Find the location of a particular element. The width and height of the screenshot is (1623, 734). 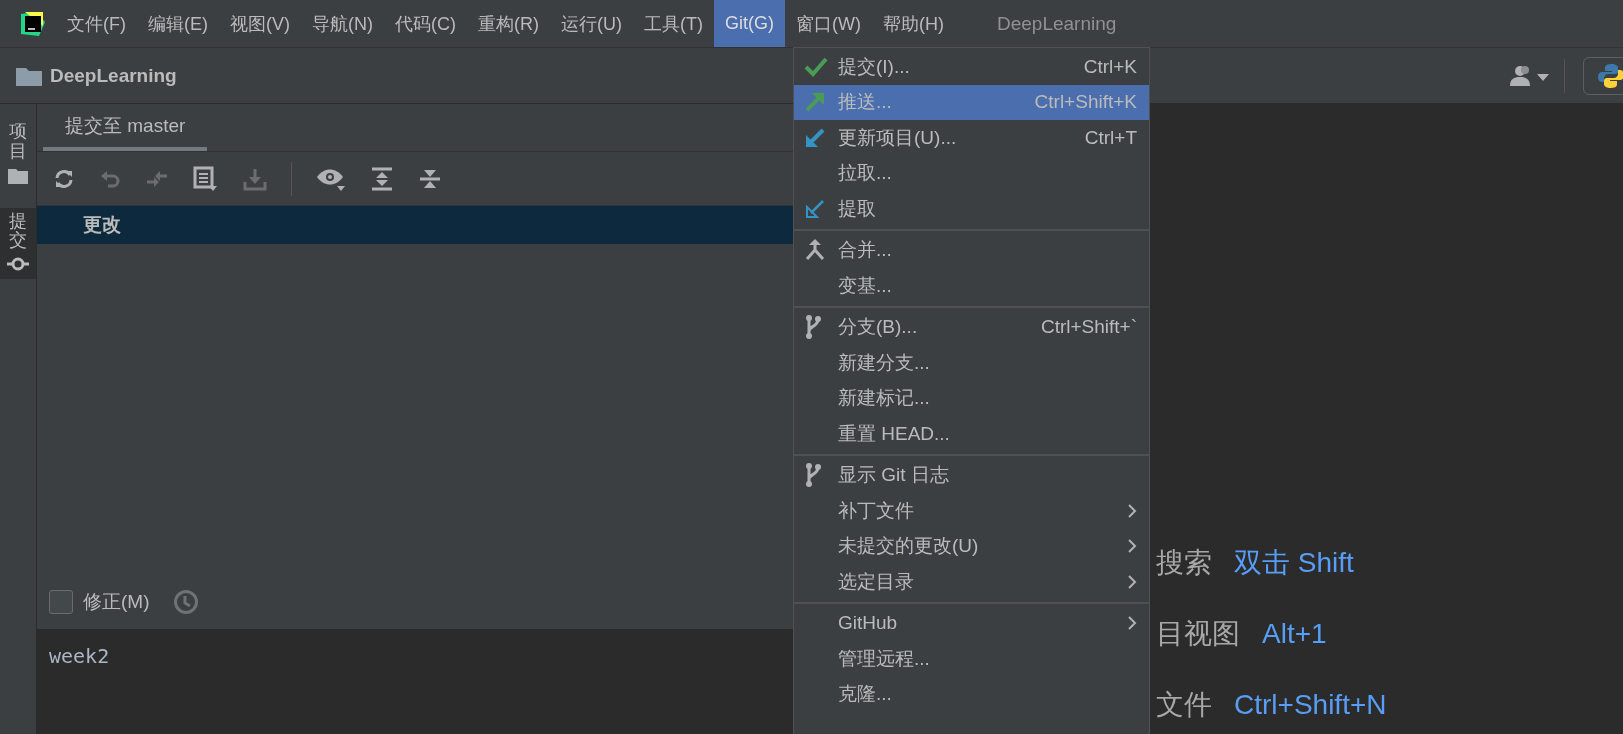

window-title: DeepLearning is located at coordinates (1056, 23).